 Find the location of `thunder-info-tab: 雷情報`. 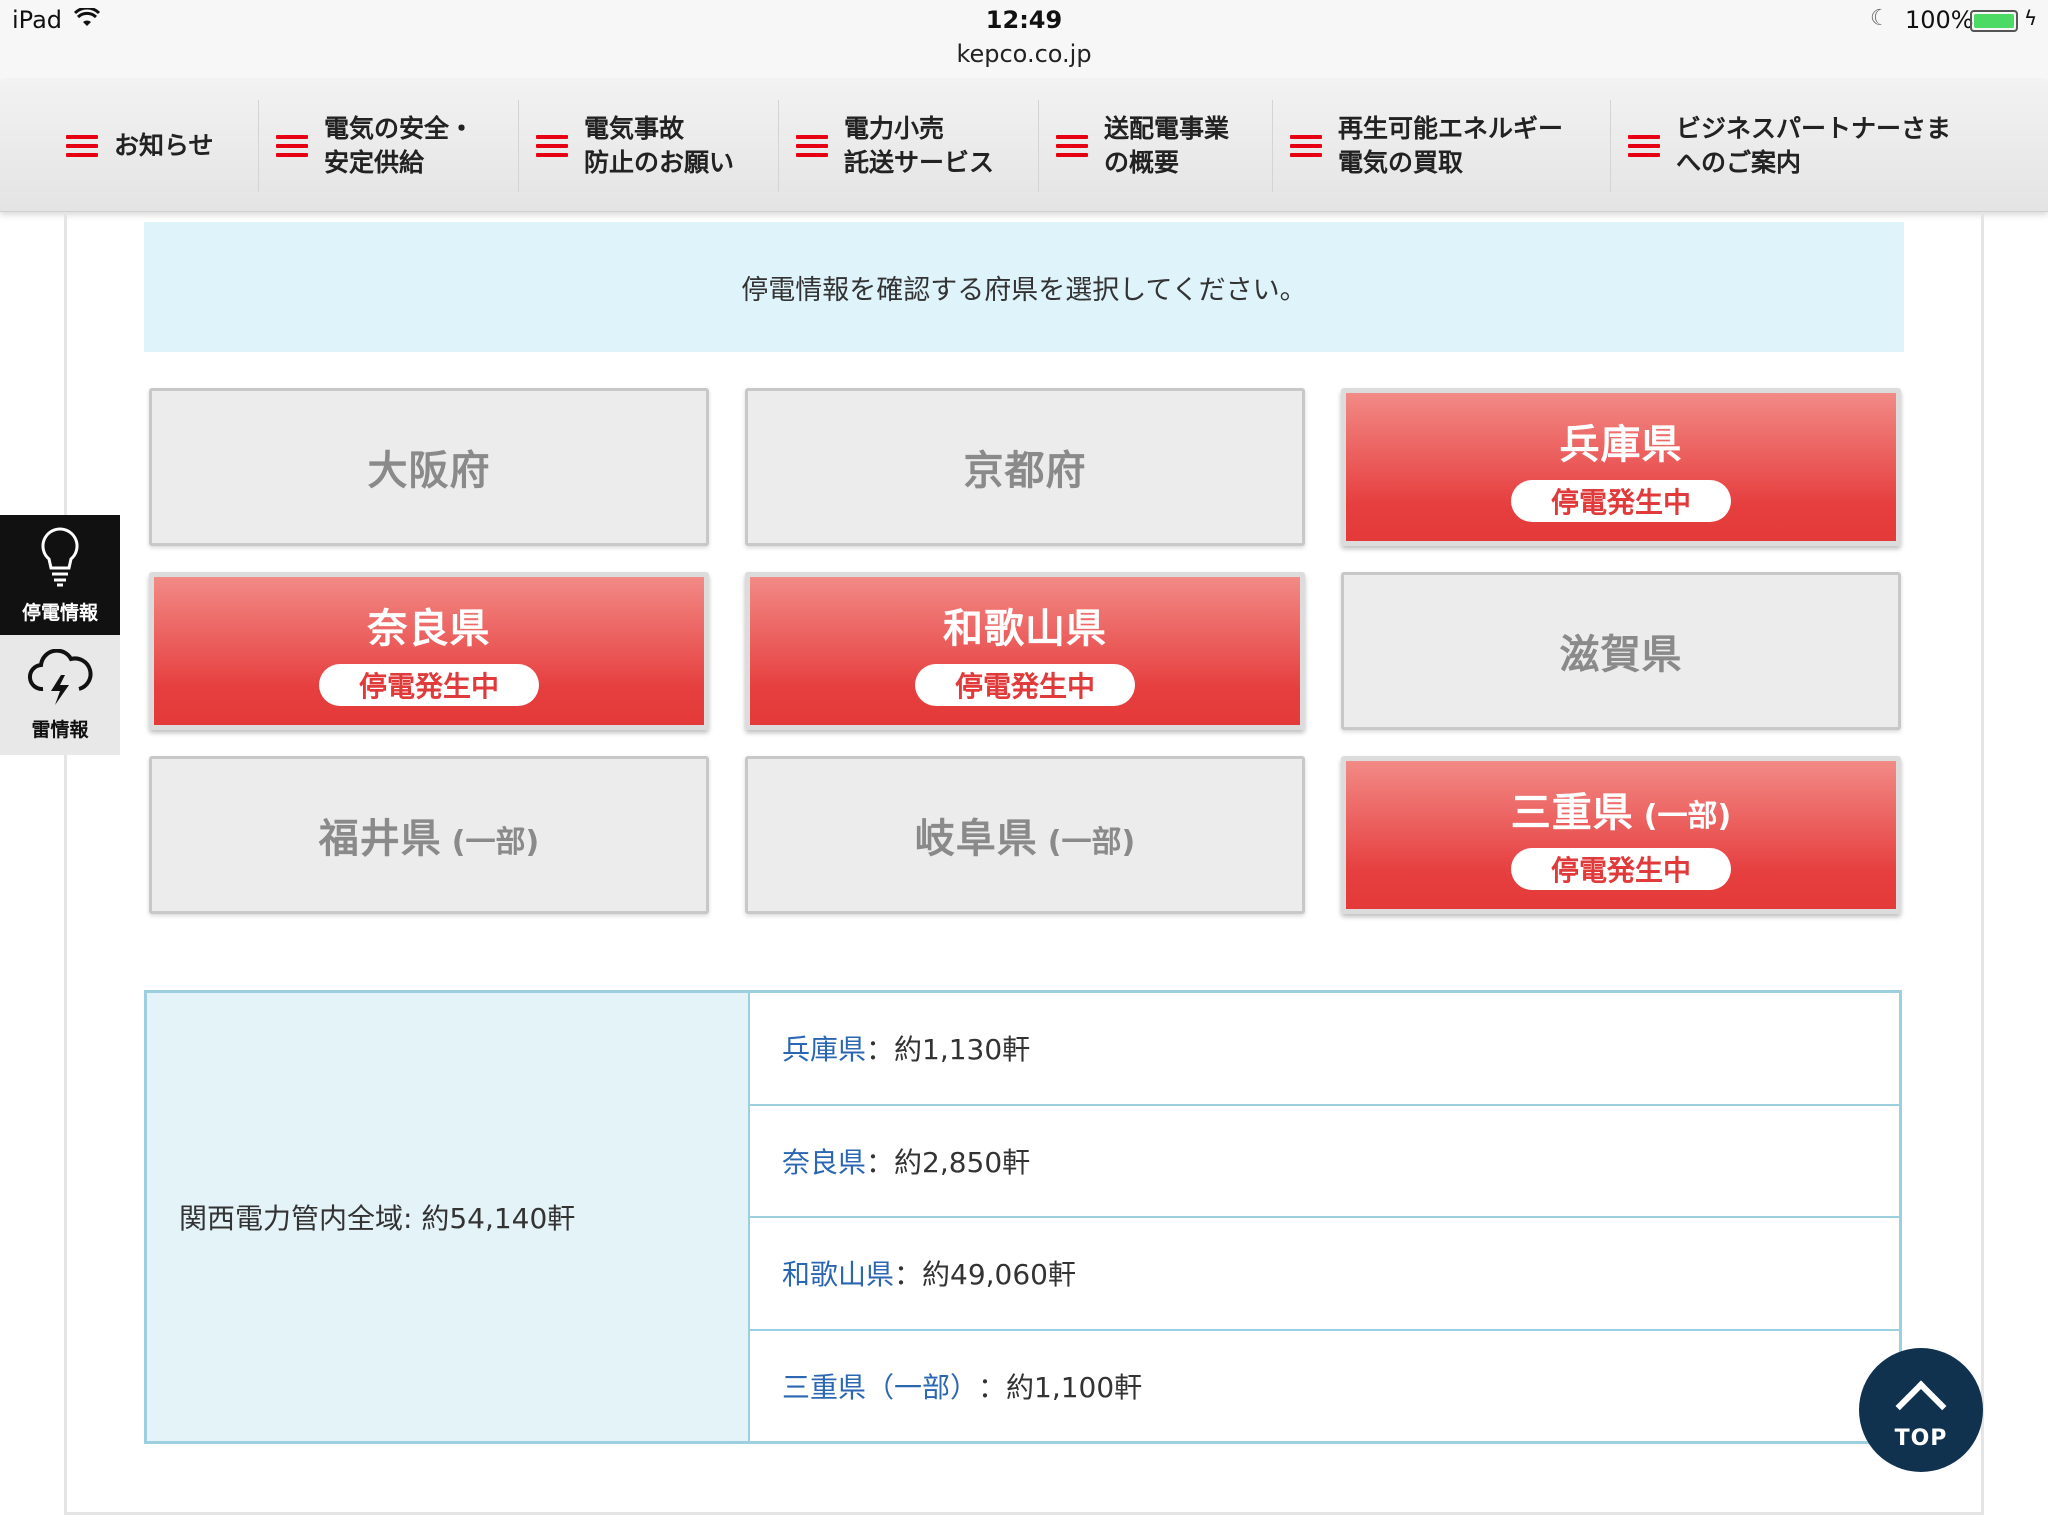

thunder-info-tab: 雷情報 is located at coordinates (60, 695).